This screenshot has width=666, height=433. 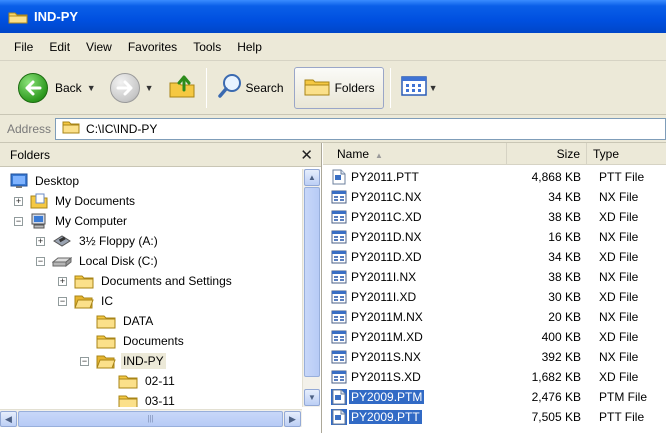 I want to click on file-name: PY2011M.NX, so click(x=387, y=317).